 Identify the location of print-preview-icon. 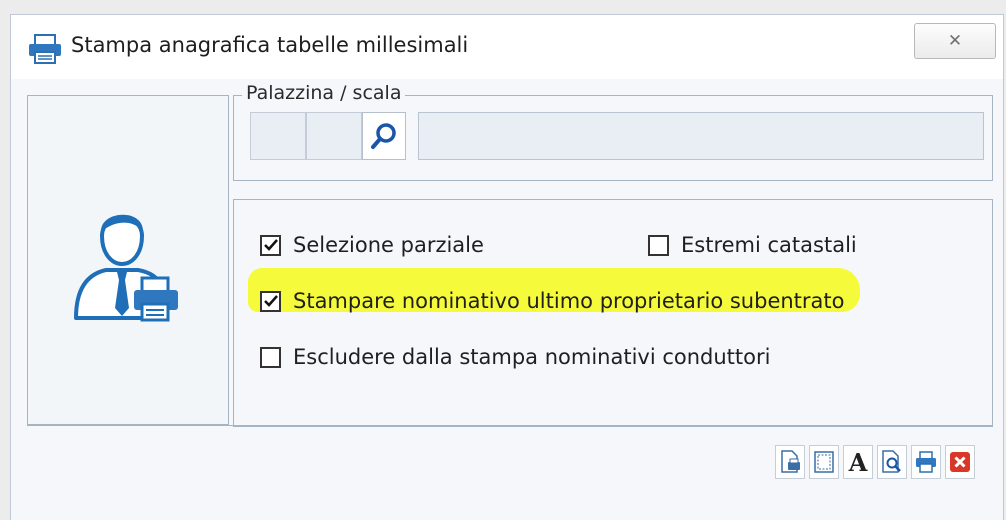
(891, 461).